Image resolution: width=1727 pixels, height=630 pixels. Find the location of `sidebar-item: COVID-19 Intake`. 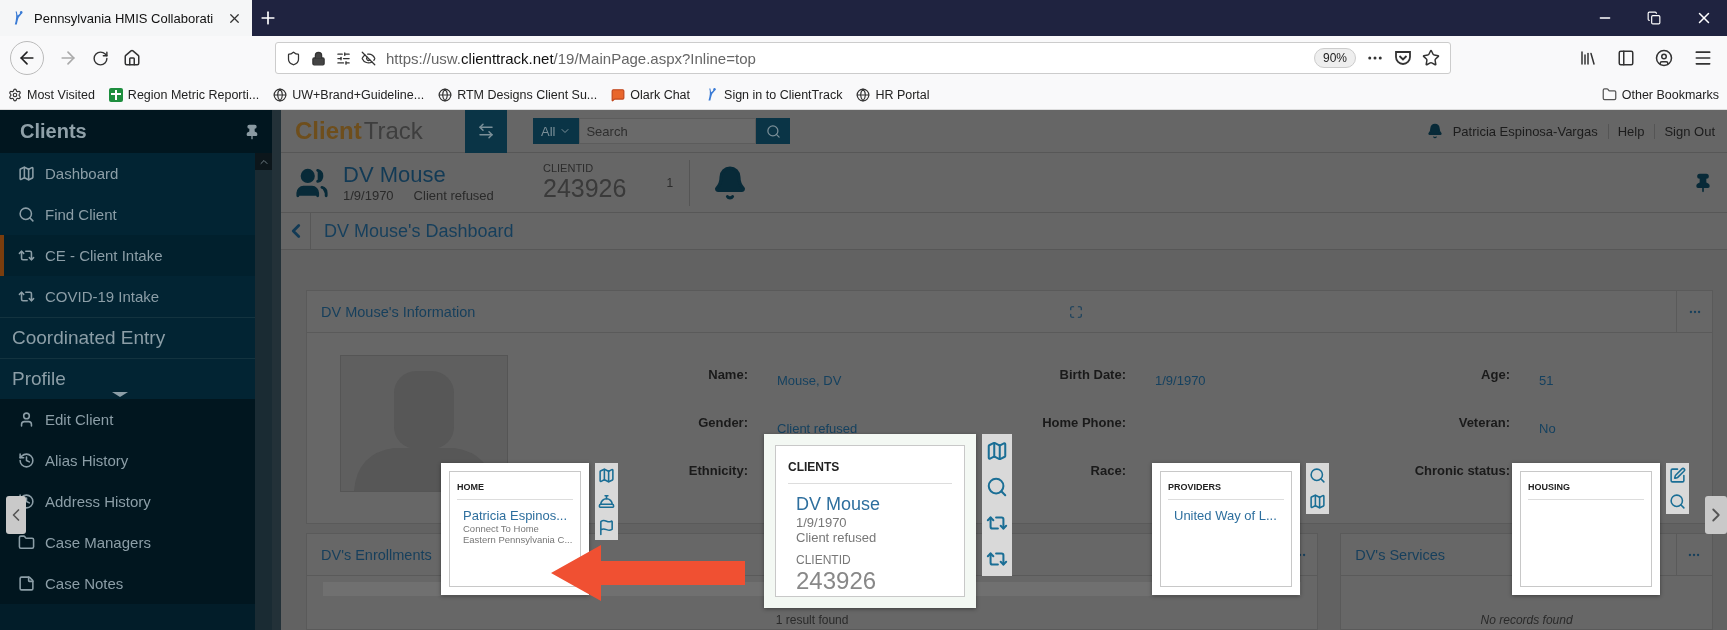

sidebar-item: COVID-19 Intake is located at coordinates (127, 296).